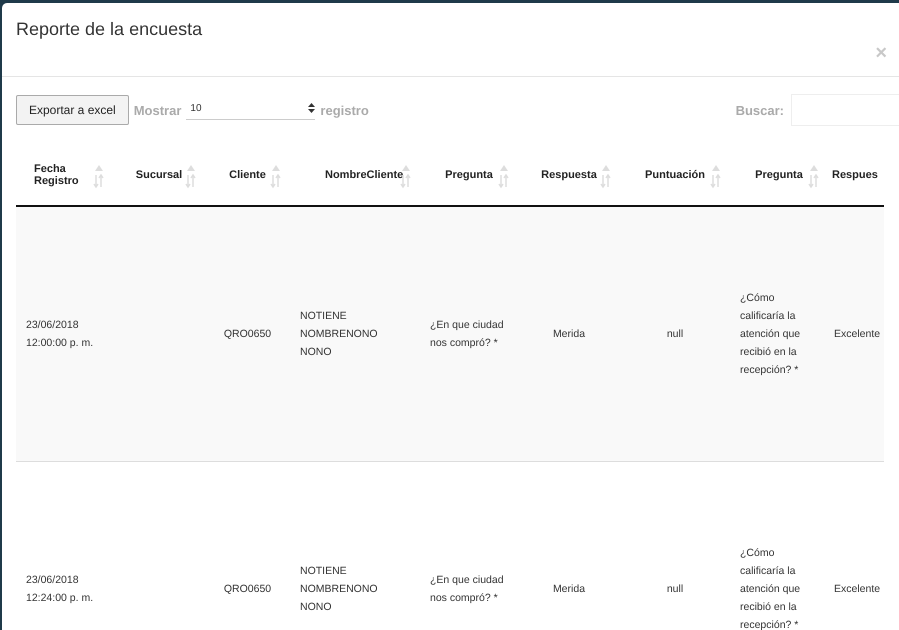 The width and height of the screenshot is (899, 630). Describe the element at coordinates (109, 29) in the screenshot. I see `modal-title: Reporte de la encuesta` at that location.